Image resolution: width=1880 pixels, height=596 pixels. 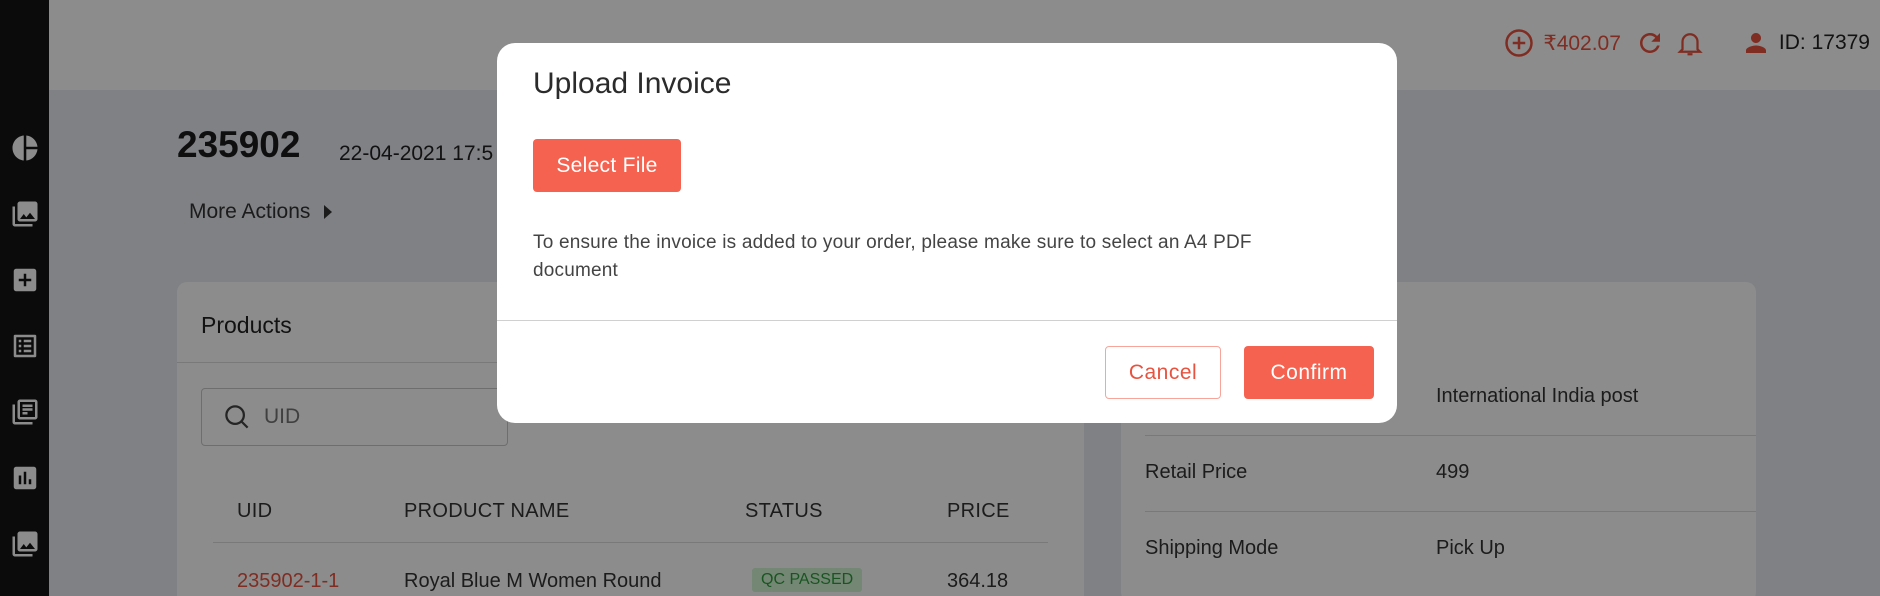 What do you see at coordinates (1309, 372) in the screenshot?
I see `confirm-button: Confirm` at bounding box center [1309, 372].